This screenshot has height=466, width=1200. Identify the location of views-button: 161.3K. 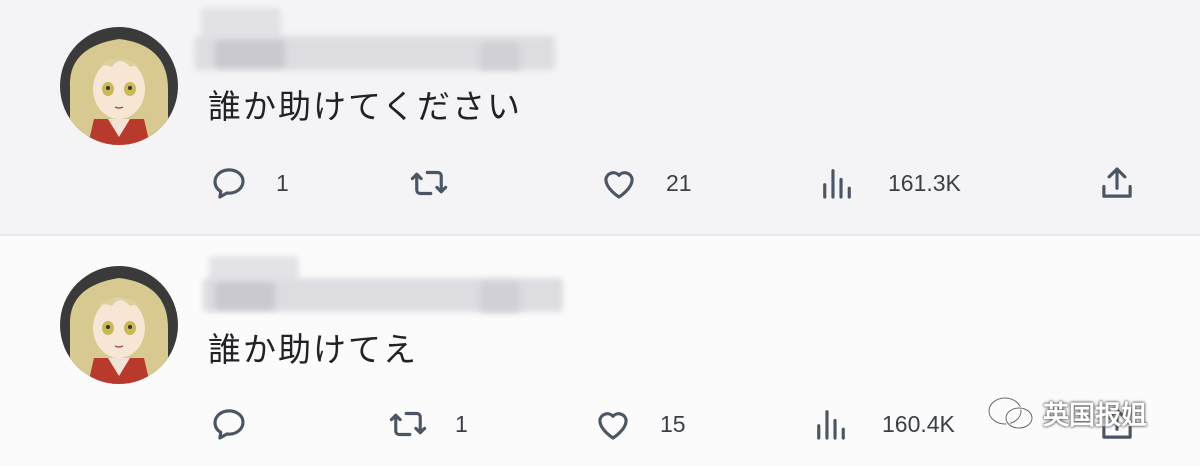
(888, 183).